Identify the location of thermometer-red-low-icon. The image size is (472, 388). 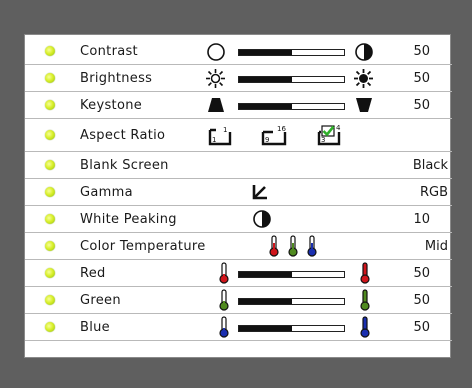
(224, 273).